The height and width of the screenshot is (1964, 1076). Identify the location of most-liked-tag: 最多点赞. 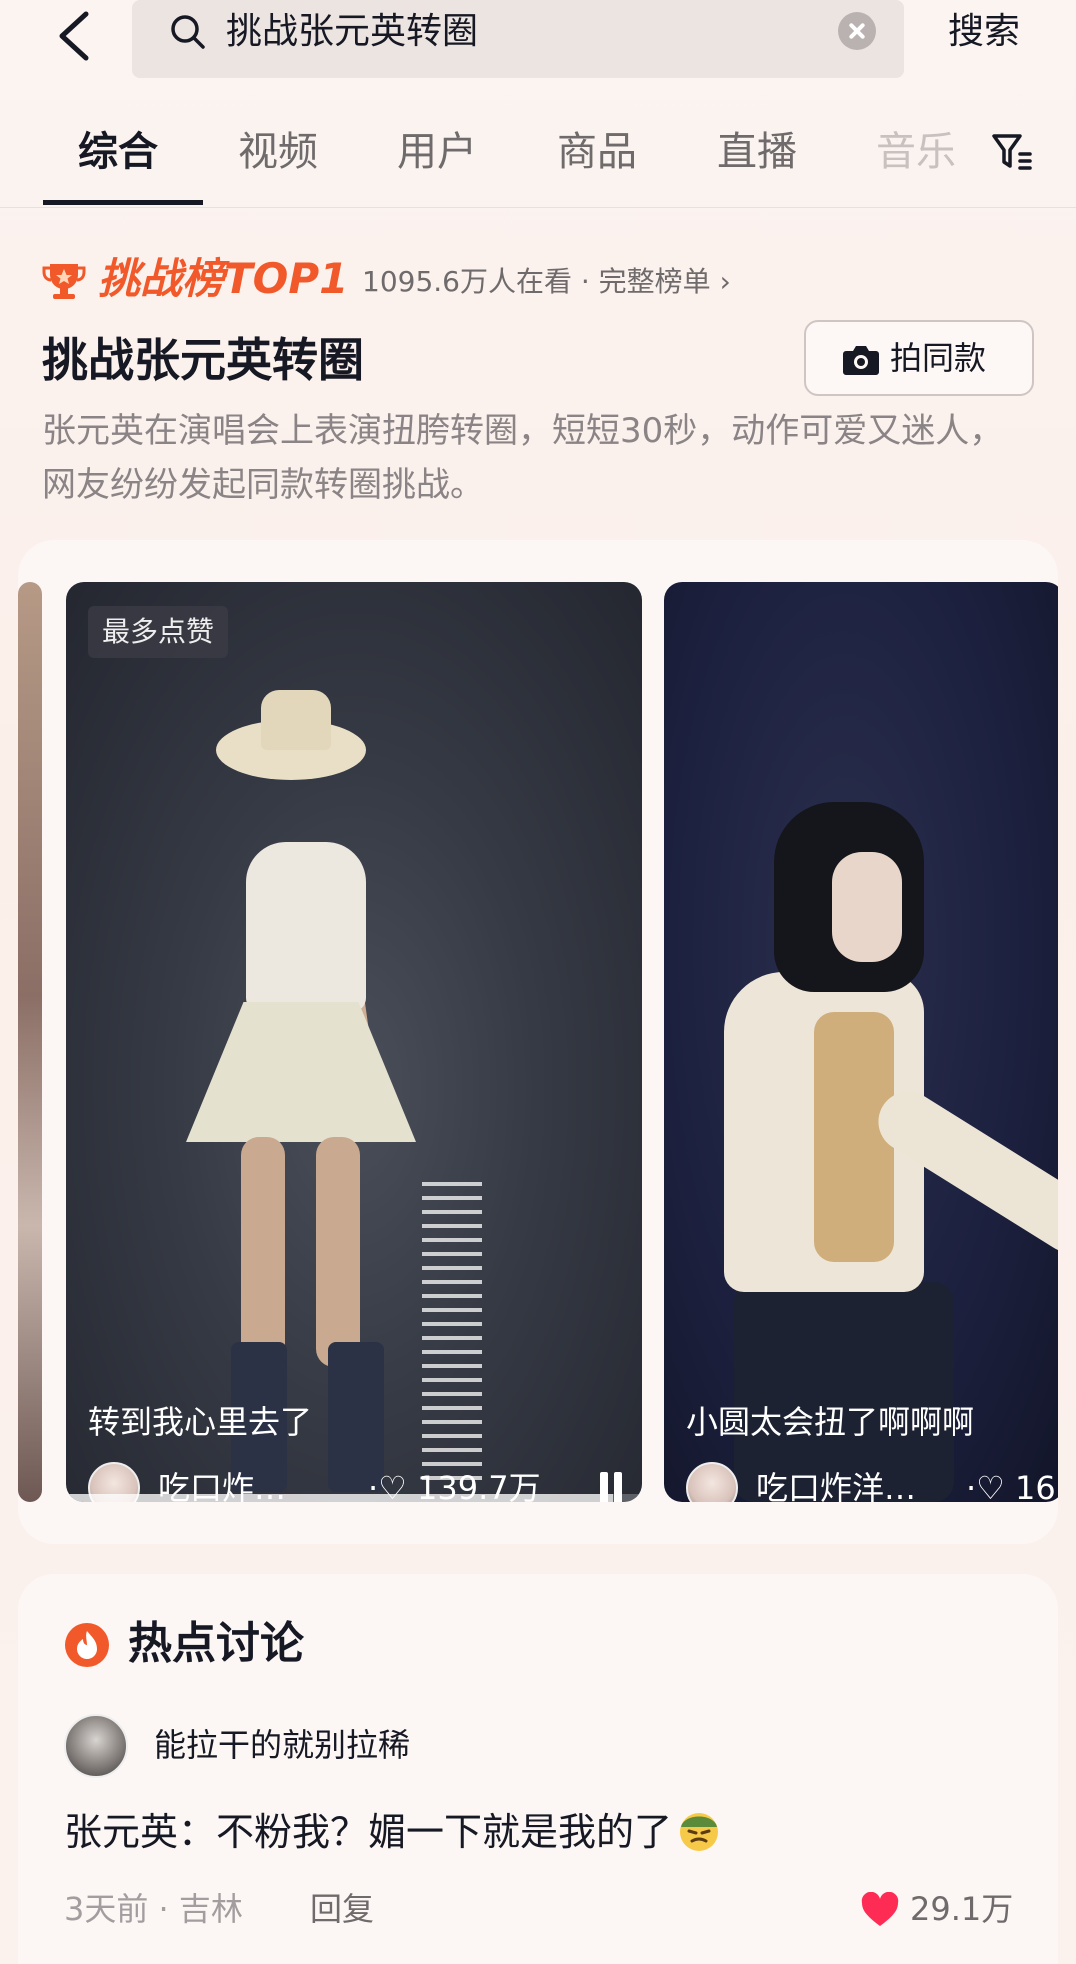
(158, 632).